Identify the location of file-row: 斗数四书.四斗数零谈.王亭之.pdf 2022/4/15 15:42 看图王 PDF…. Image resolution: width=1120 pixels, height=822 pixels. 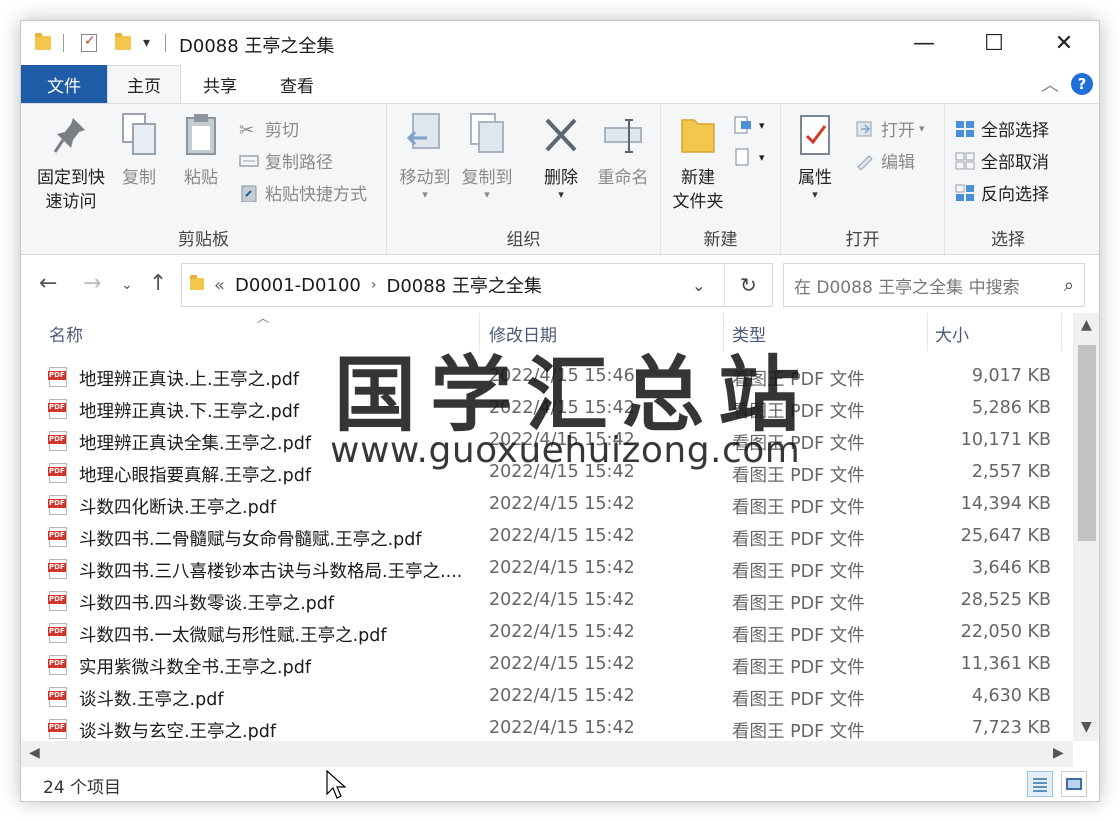
(547, 601).